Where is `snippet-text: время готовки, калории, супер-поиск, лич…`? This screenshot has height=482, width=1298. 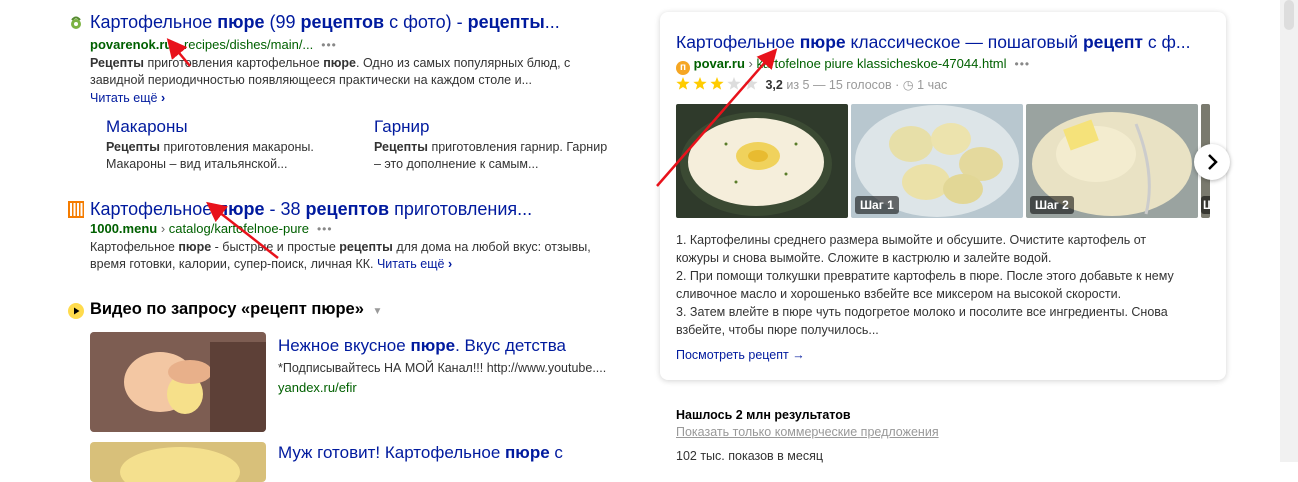
snippet-text: время готовки, калории, супер-поиск, лич… is located at coordinates (233, 264).